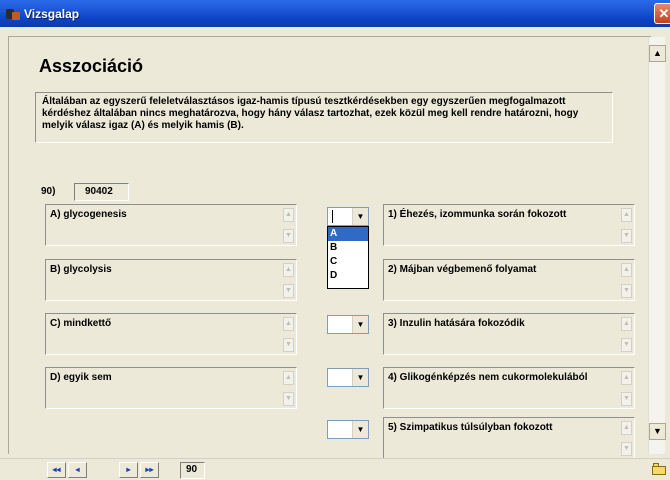  Describe the element at coordinates (91, 66) in the screenshot. I see `page-title: Asszociáció` at that location.